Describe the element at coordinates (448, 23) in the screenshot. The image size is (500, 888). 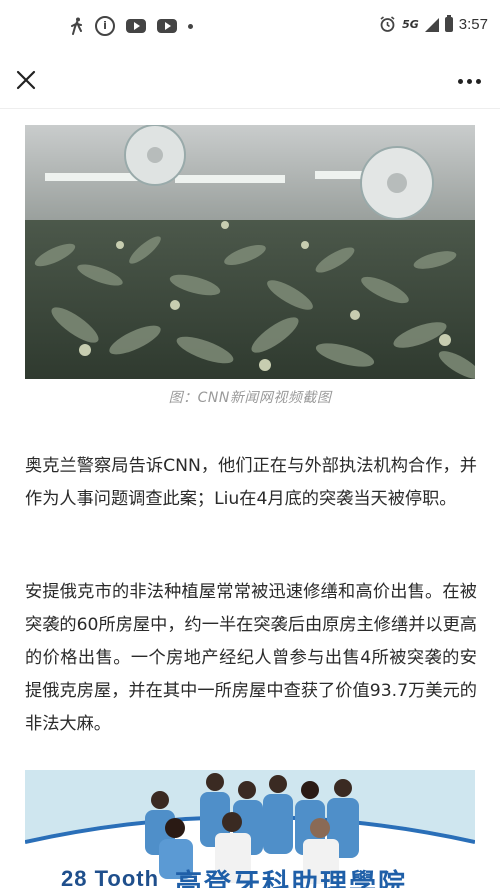
I see `battery-icon` at that location.